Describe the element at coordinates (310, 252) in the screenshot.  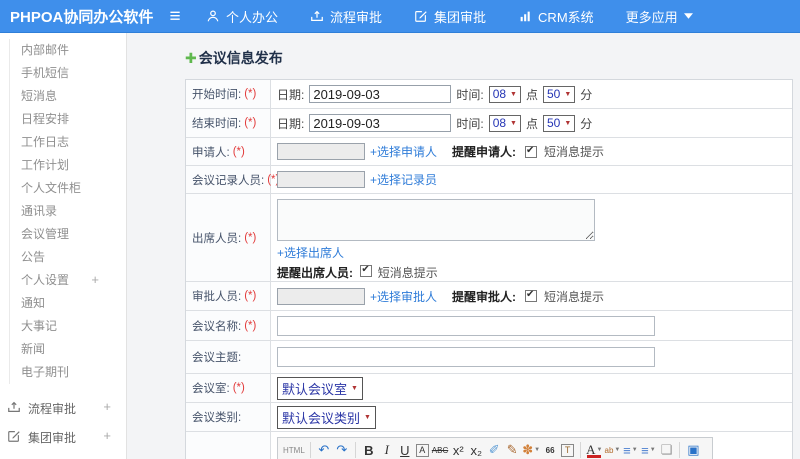
I see `select-attendees-link: +选择出席人` at that location.